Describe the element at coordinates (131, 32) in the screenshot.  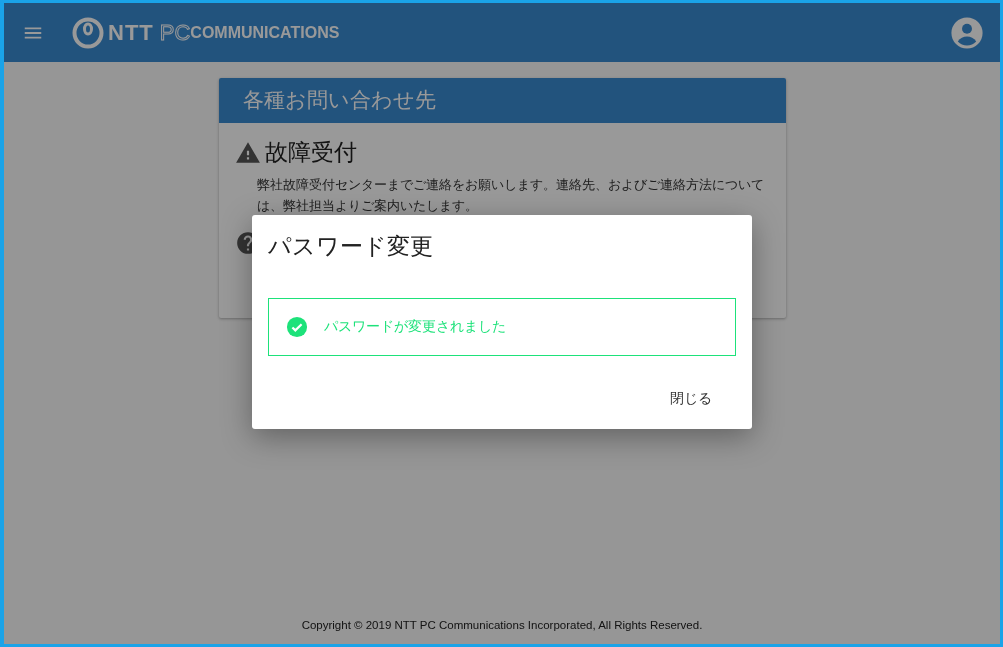
I see `logo-text: NTT` at that location.